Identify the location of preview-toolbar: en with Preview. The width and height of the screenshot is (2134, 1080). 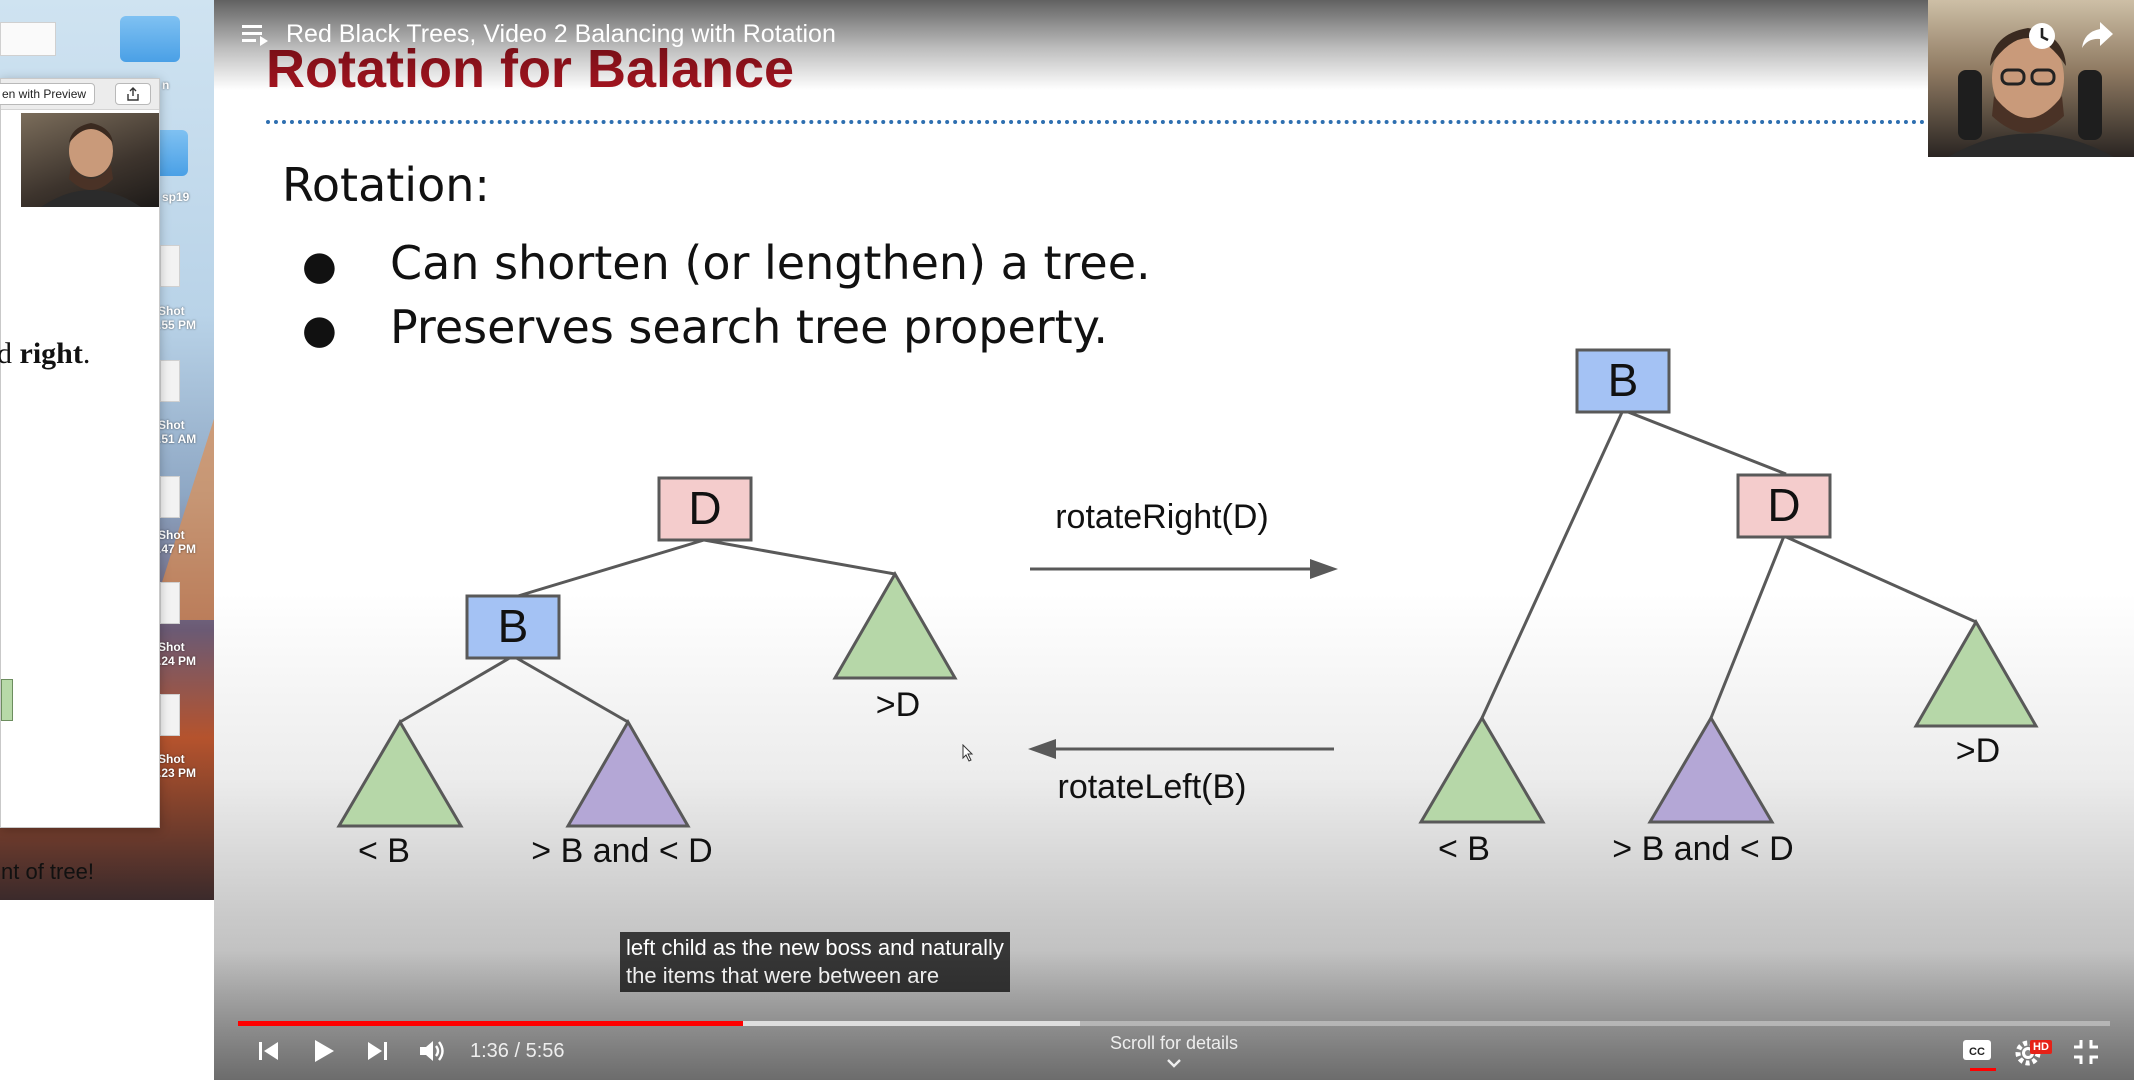
(79, 94).